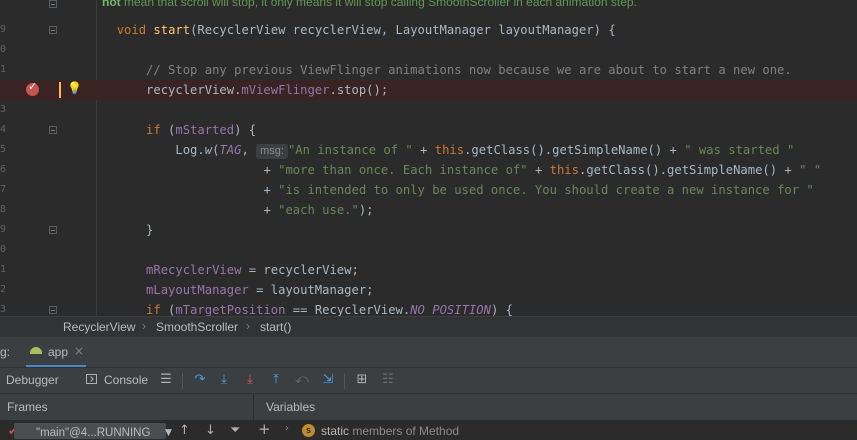 Image resolution: width=857 pixels, height=440 pixels. What do you see at coordinates (32, 380) in the screenshot?
I see `tab-debugger: Debugger` at bounding box center [32, 380].